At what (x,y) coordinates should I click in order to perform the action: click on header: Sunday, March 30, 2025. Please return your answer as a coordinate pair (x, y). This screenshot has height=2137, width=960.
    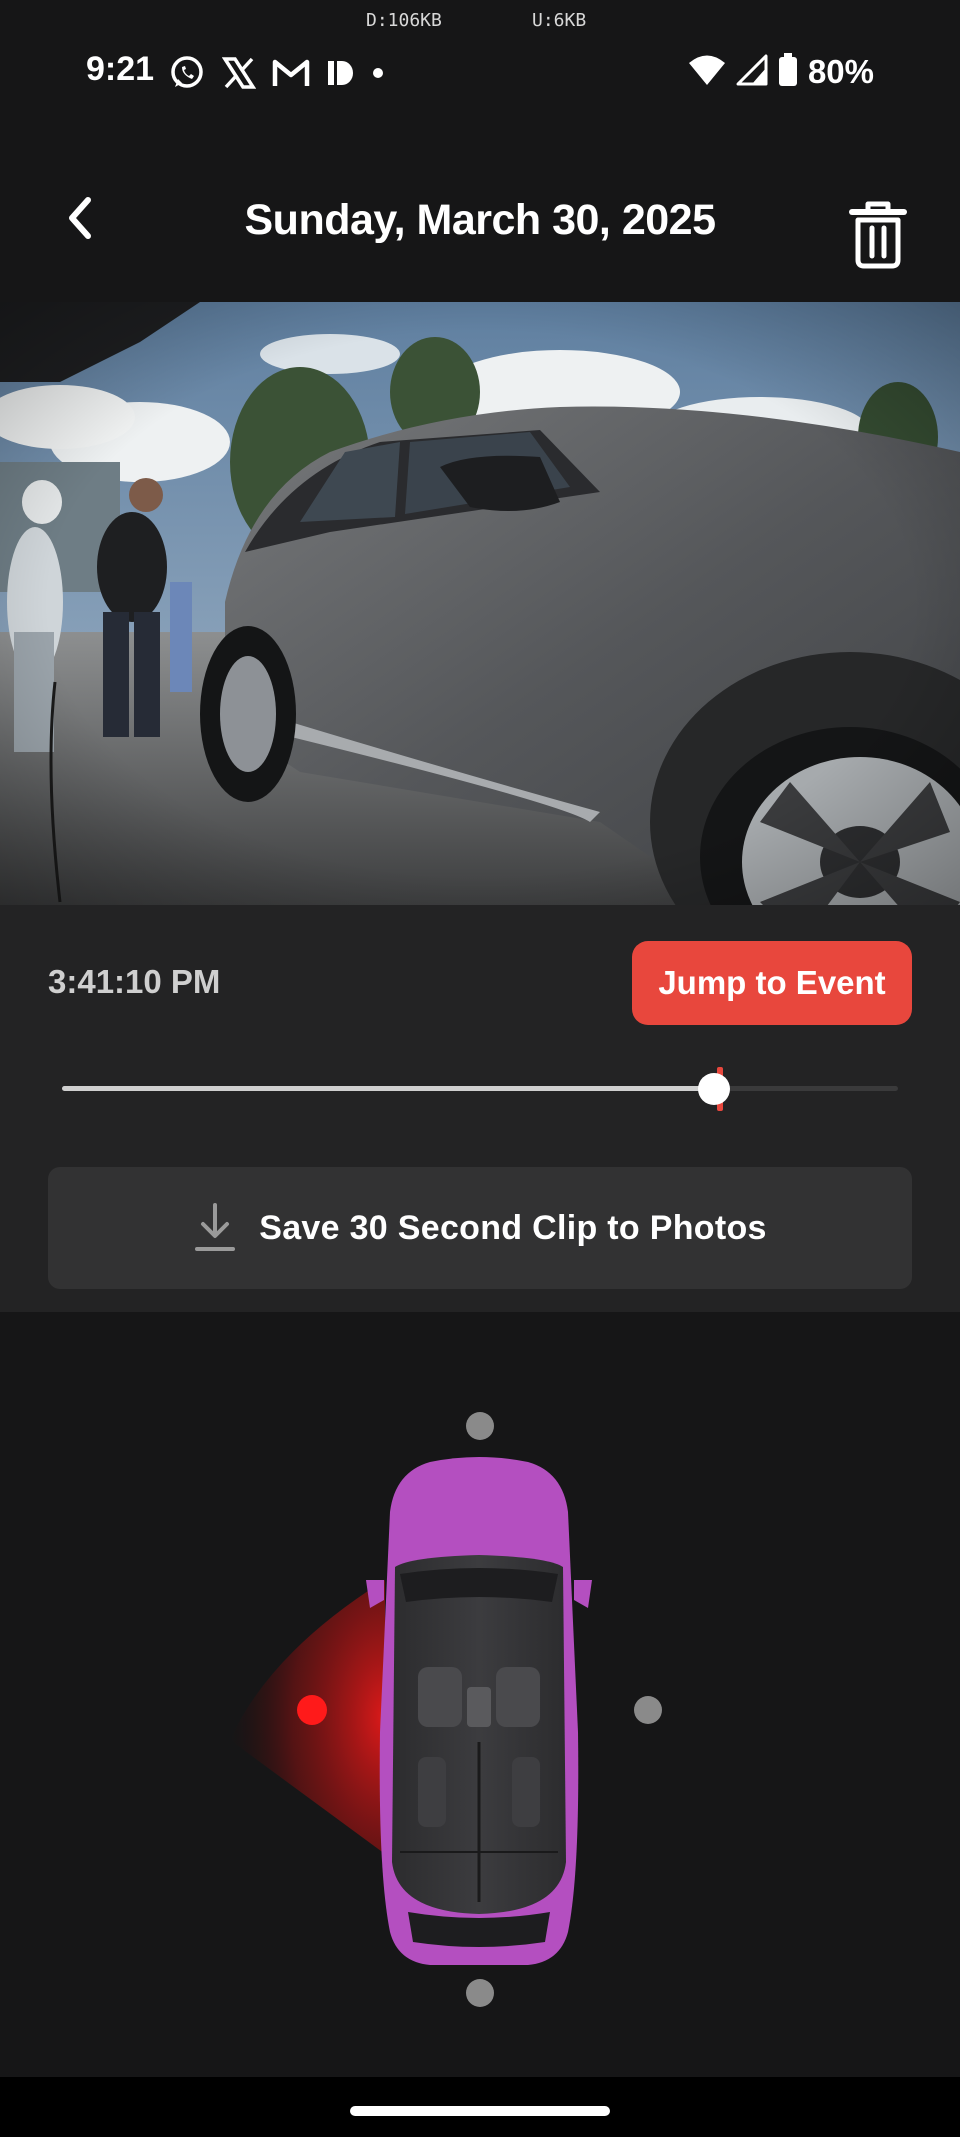
    Looking at the image, I should click on (480, 225).